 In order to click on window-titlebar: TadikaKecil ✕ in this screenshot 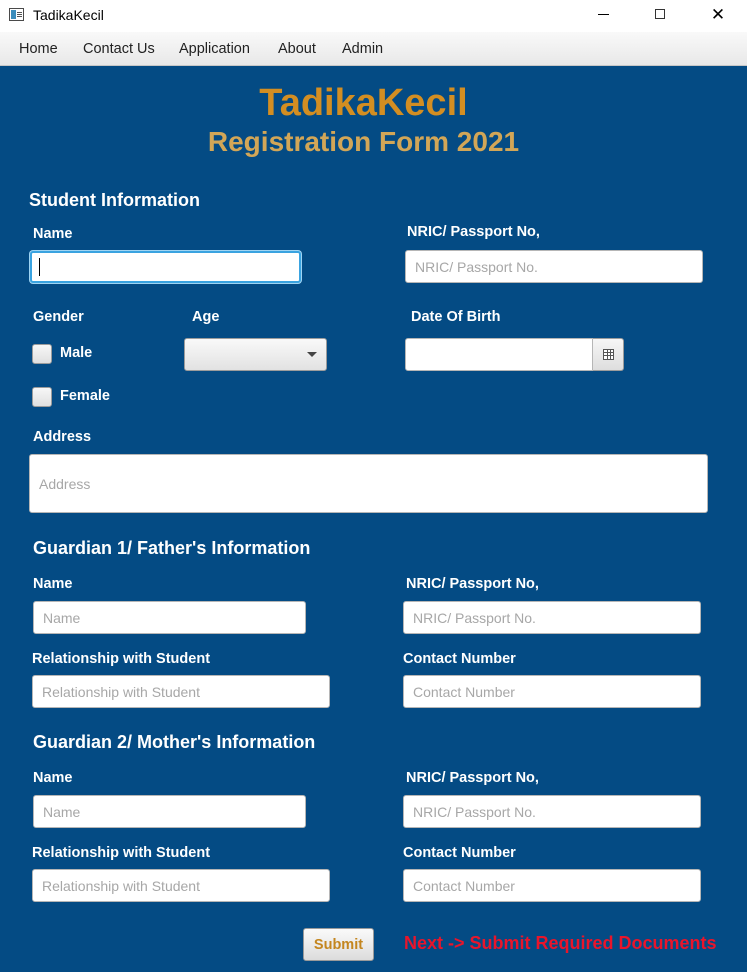, I will do `click(373, 16)`.